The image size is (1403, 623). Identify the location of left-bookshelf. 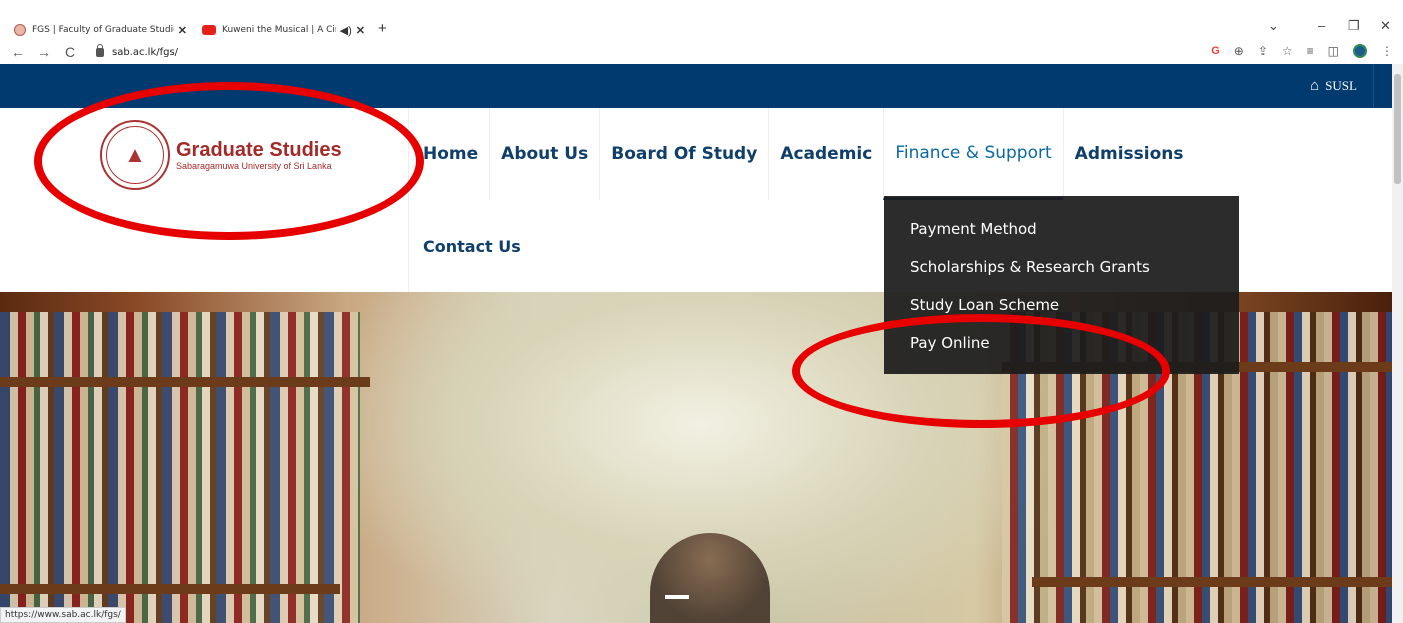
(180, 467).